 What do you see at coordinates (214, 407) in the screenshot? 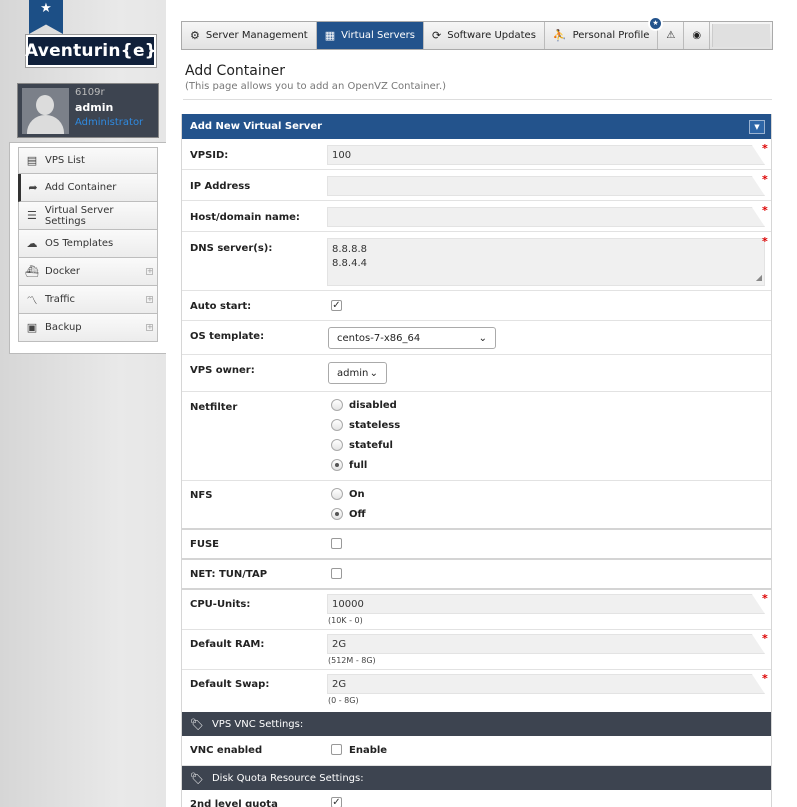
I see `netfilter-label: Netfilter` at bounding box center [214, 407].